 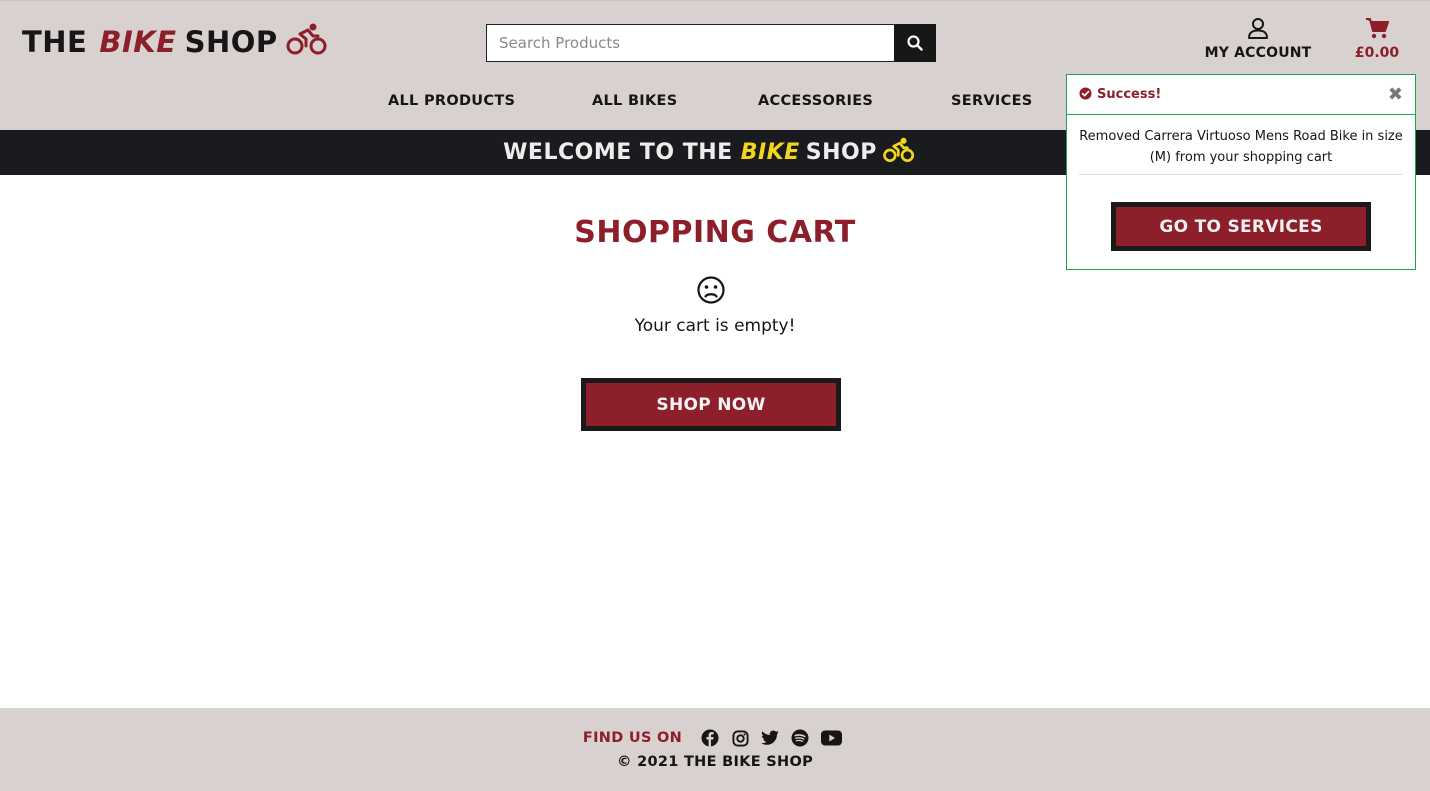 What do you see at coordinates (690, 43) in the screenshot?
I see `search-input` at bounding box center [690, 43].